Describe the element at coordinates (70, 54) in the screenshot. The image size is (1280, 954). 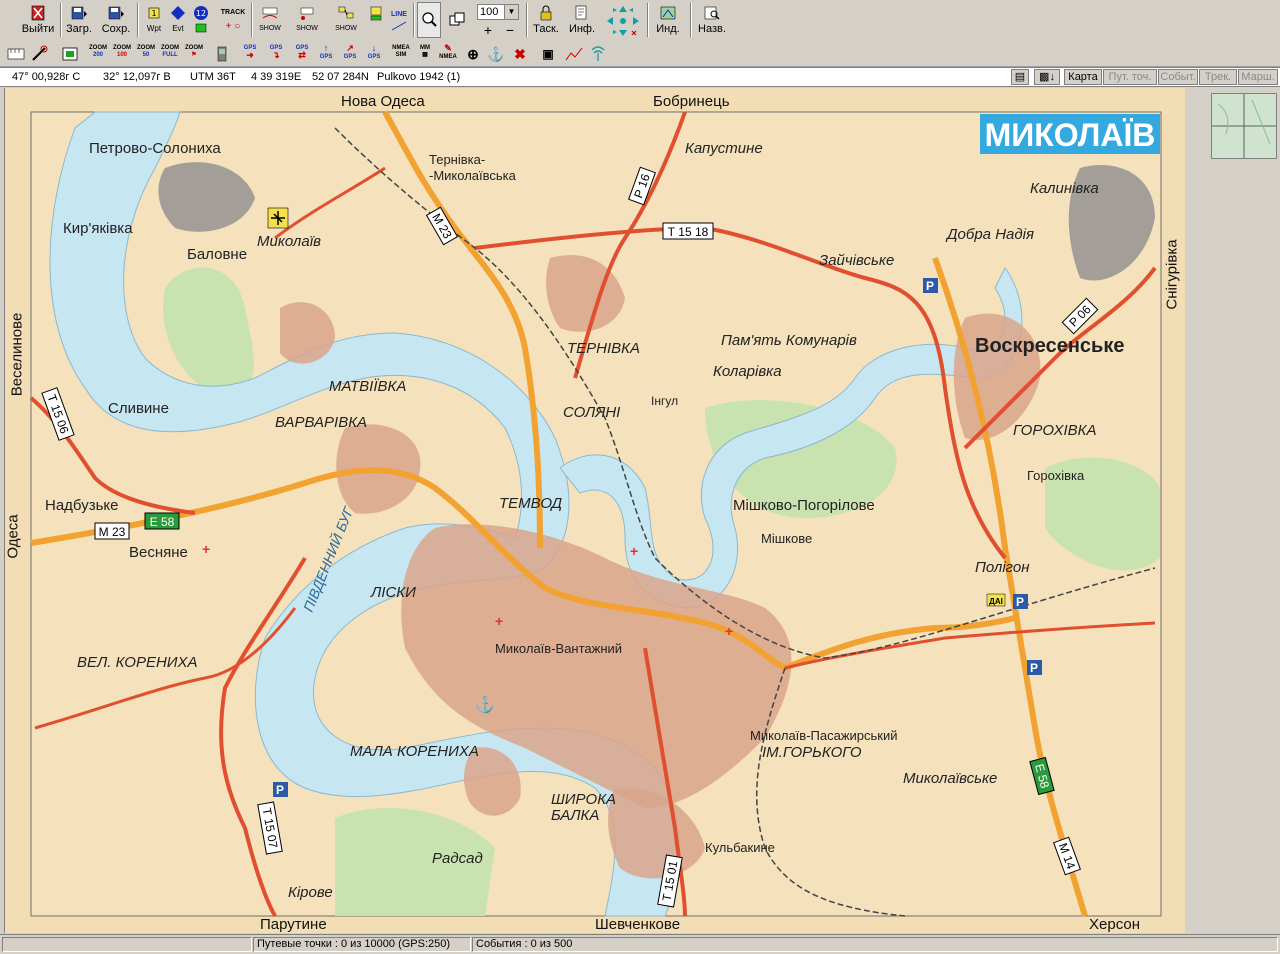
I see `map-frame-button` at that location.